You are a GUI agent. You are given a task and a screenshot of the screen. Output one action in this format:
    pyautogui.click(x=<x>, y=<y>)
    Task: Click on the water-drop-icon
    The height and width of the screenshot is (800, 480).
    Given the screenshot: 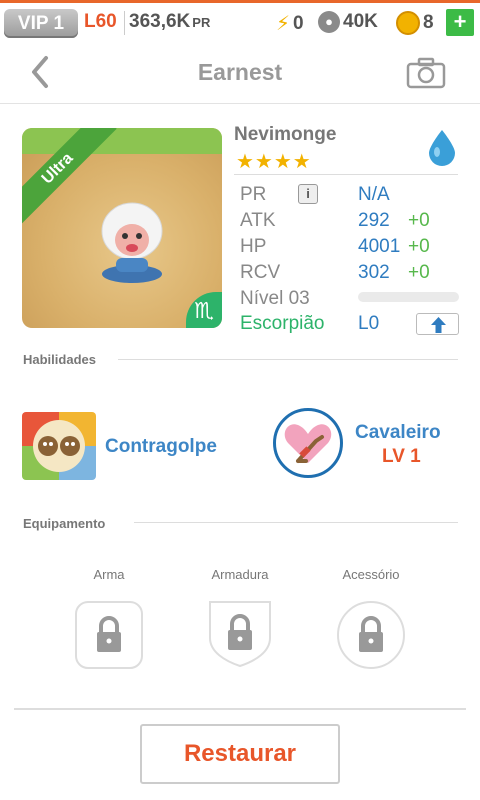 What is the action you would take?
    pyautogui.click(x=442, y=148)
    